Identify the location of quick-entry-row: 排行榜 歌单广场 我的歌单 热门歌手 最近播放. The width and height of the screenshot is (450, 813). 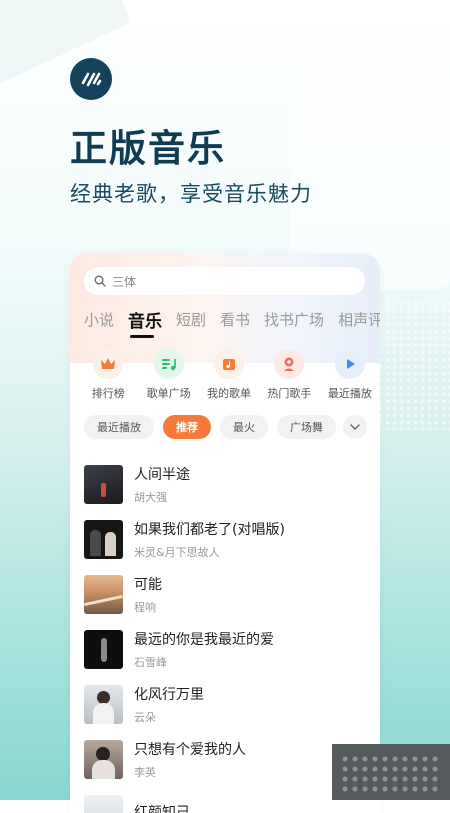
(229, 375).